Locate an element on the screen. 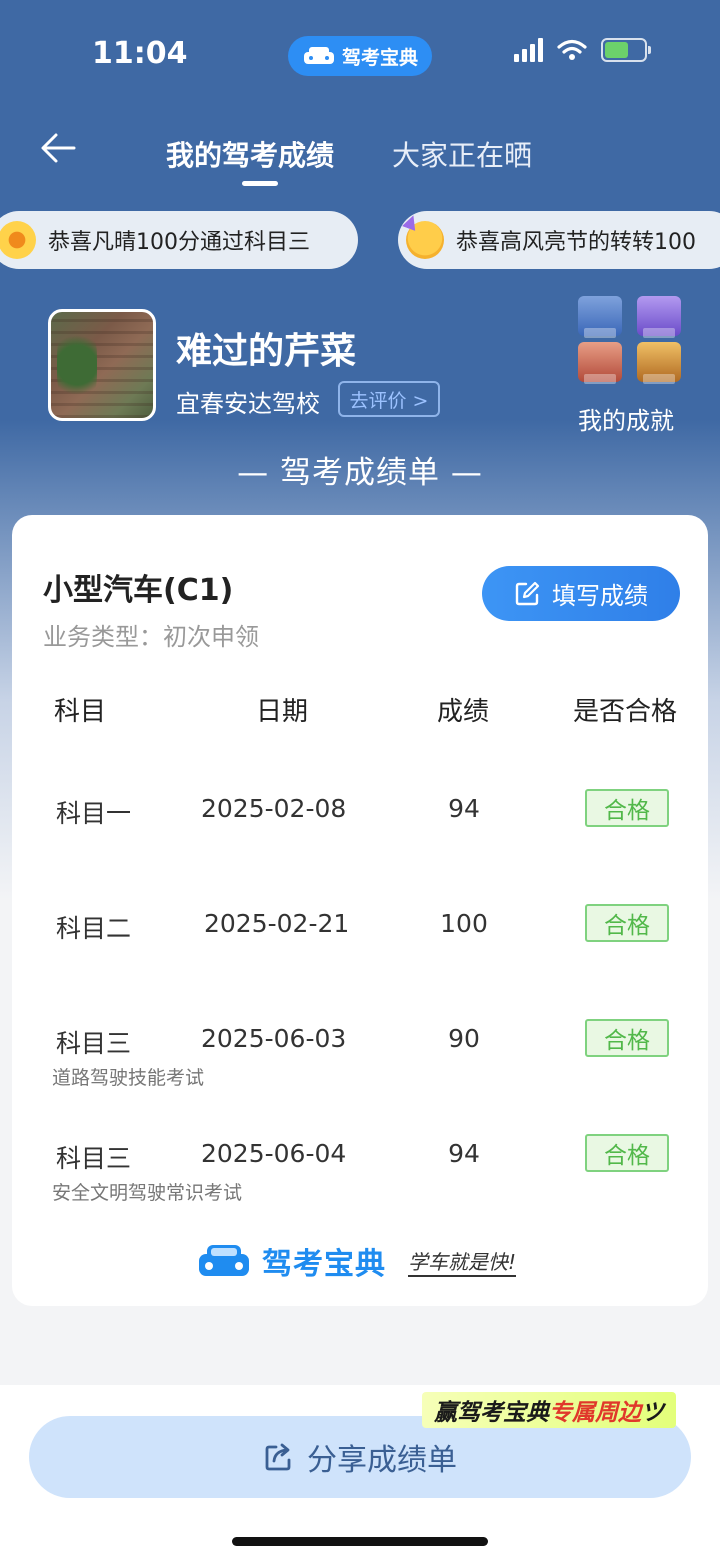 The width and height of the screenshot is (720, 1561). row-date: 2025-06-04 is located at coordinates (274, 1153).